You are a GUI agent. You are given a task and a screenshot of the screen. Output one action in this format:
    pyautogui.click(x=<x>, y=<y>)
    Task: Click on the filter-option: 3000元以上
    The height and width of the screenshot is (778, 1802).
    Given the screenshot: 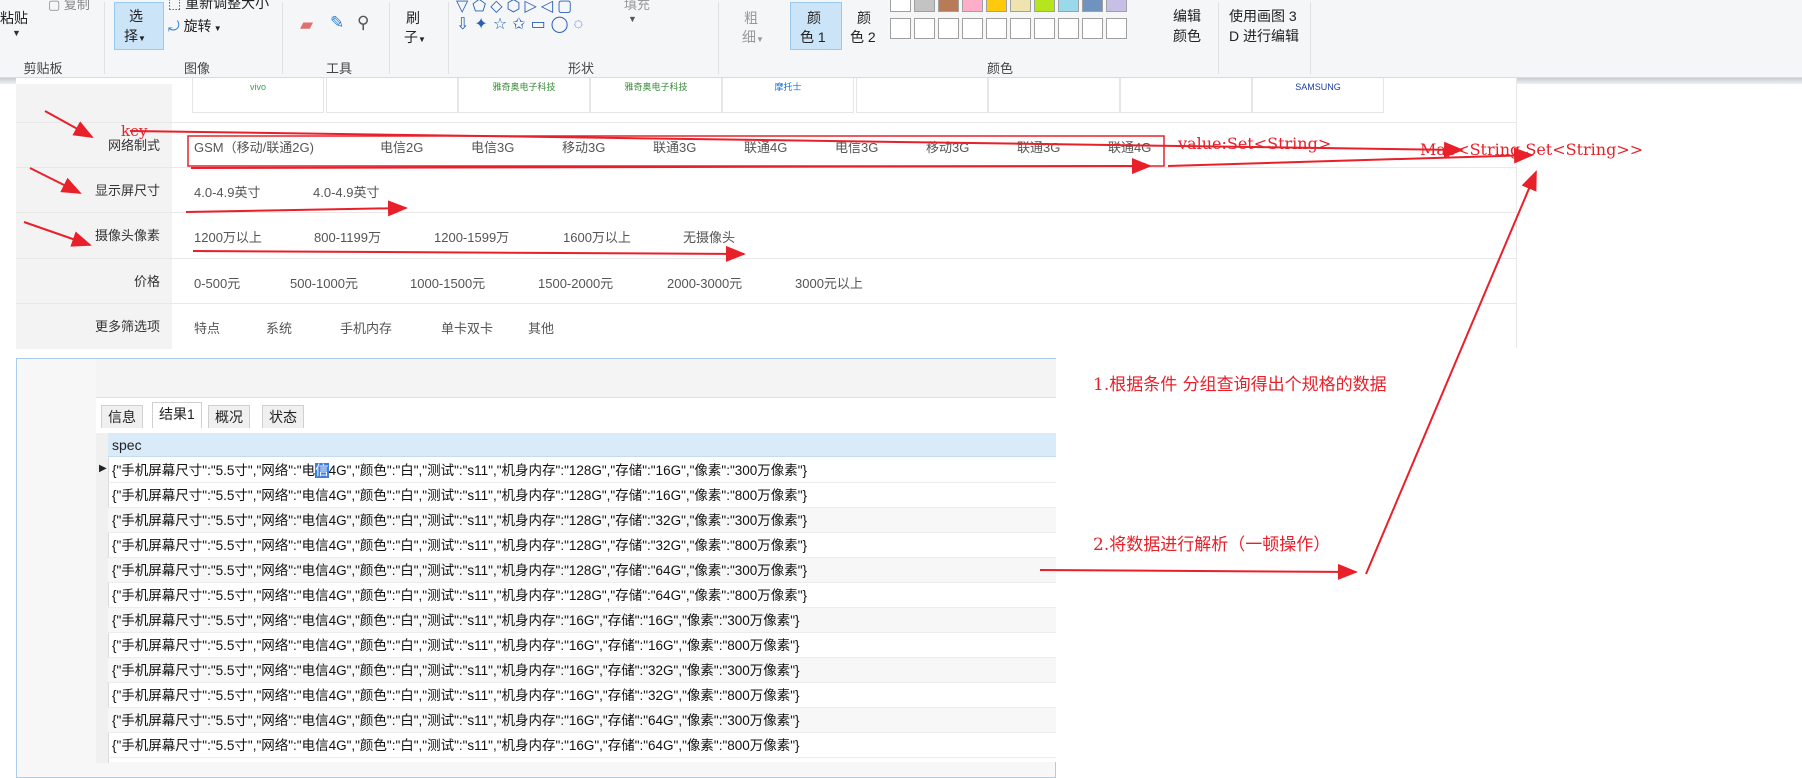 What is the action you would take?
    pyautogui.click(x=829, y=282)
    